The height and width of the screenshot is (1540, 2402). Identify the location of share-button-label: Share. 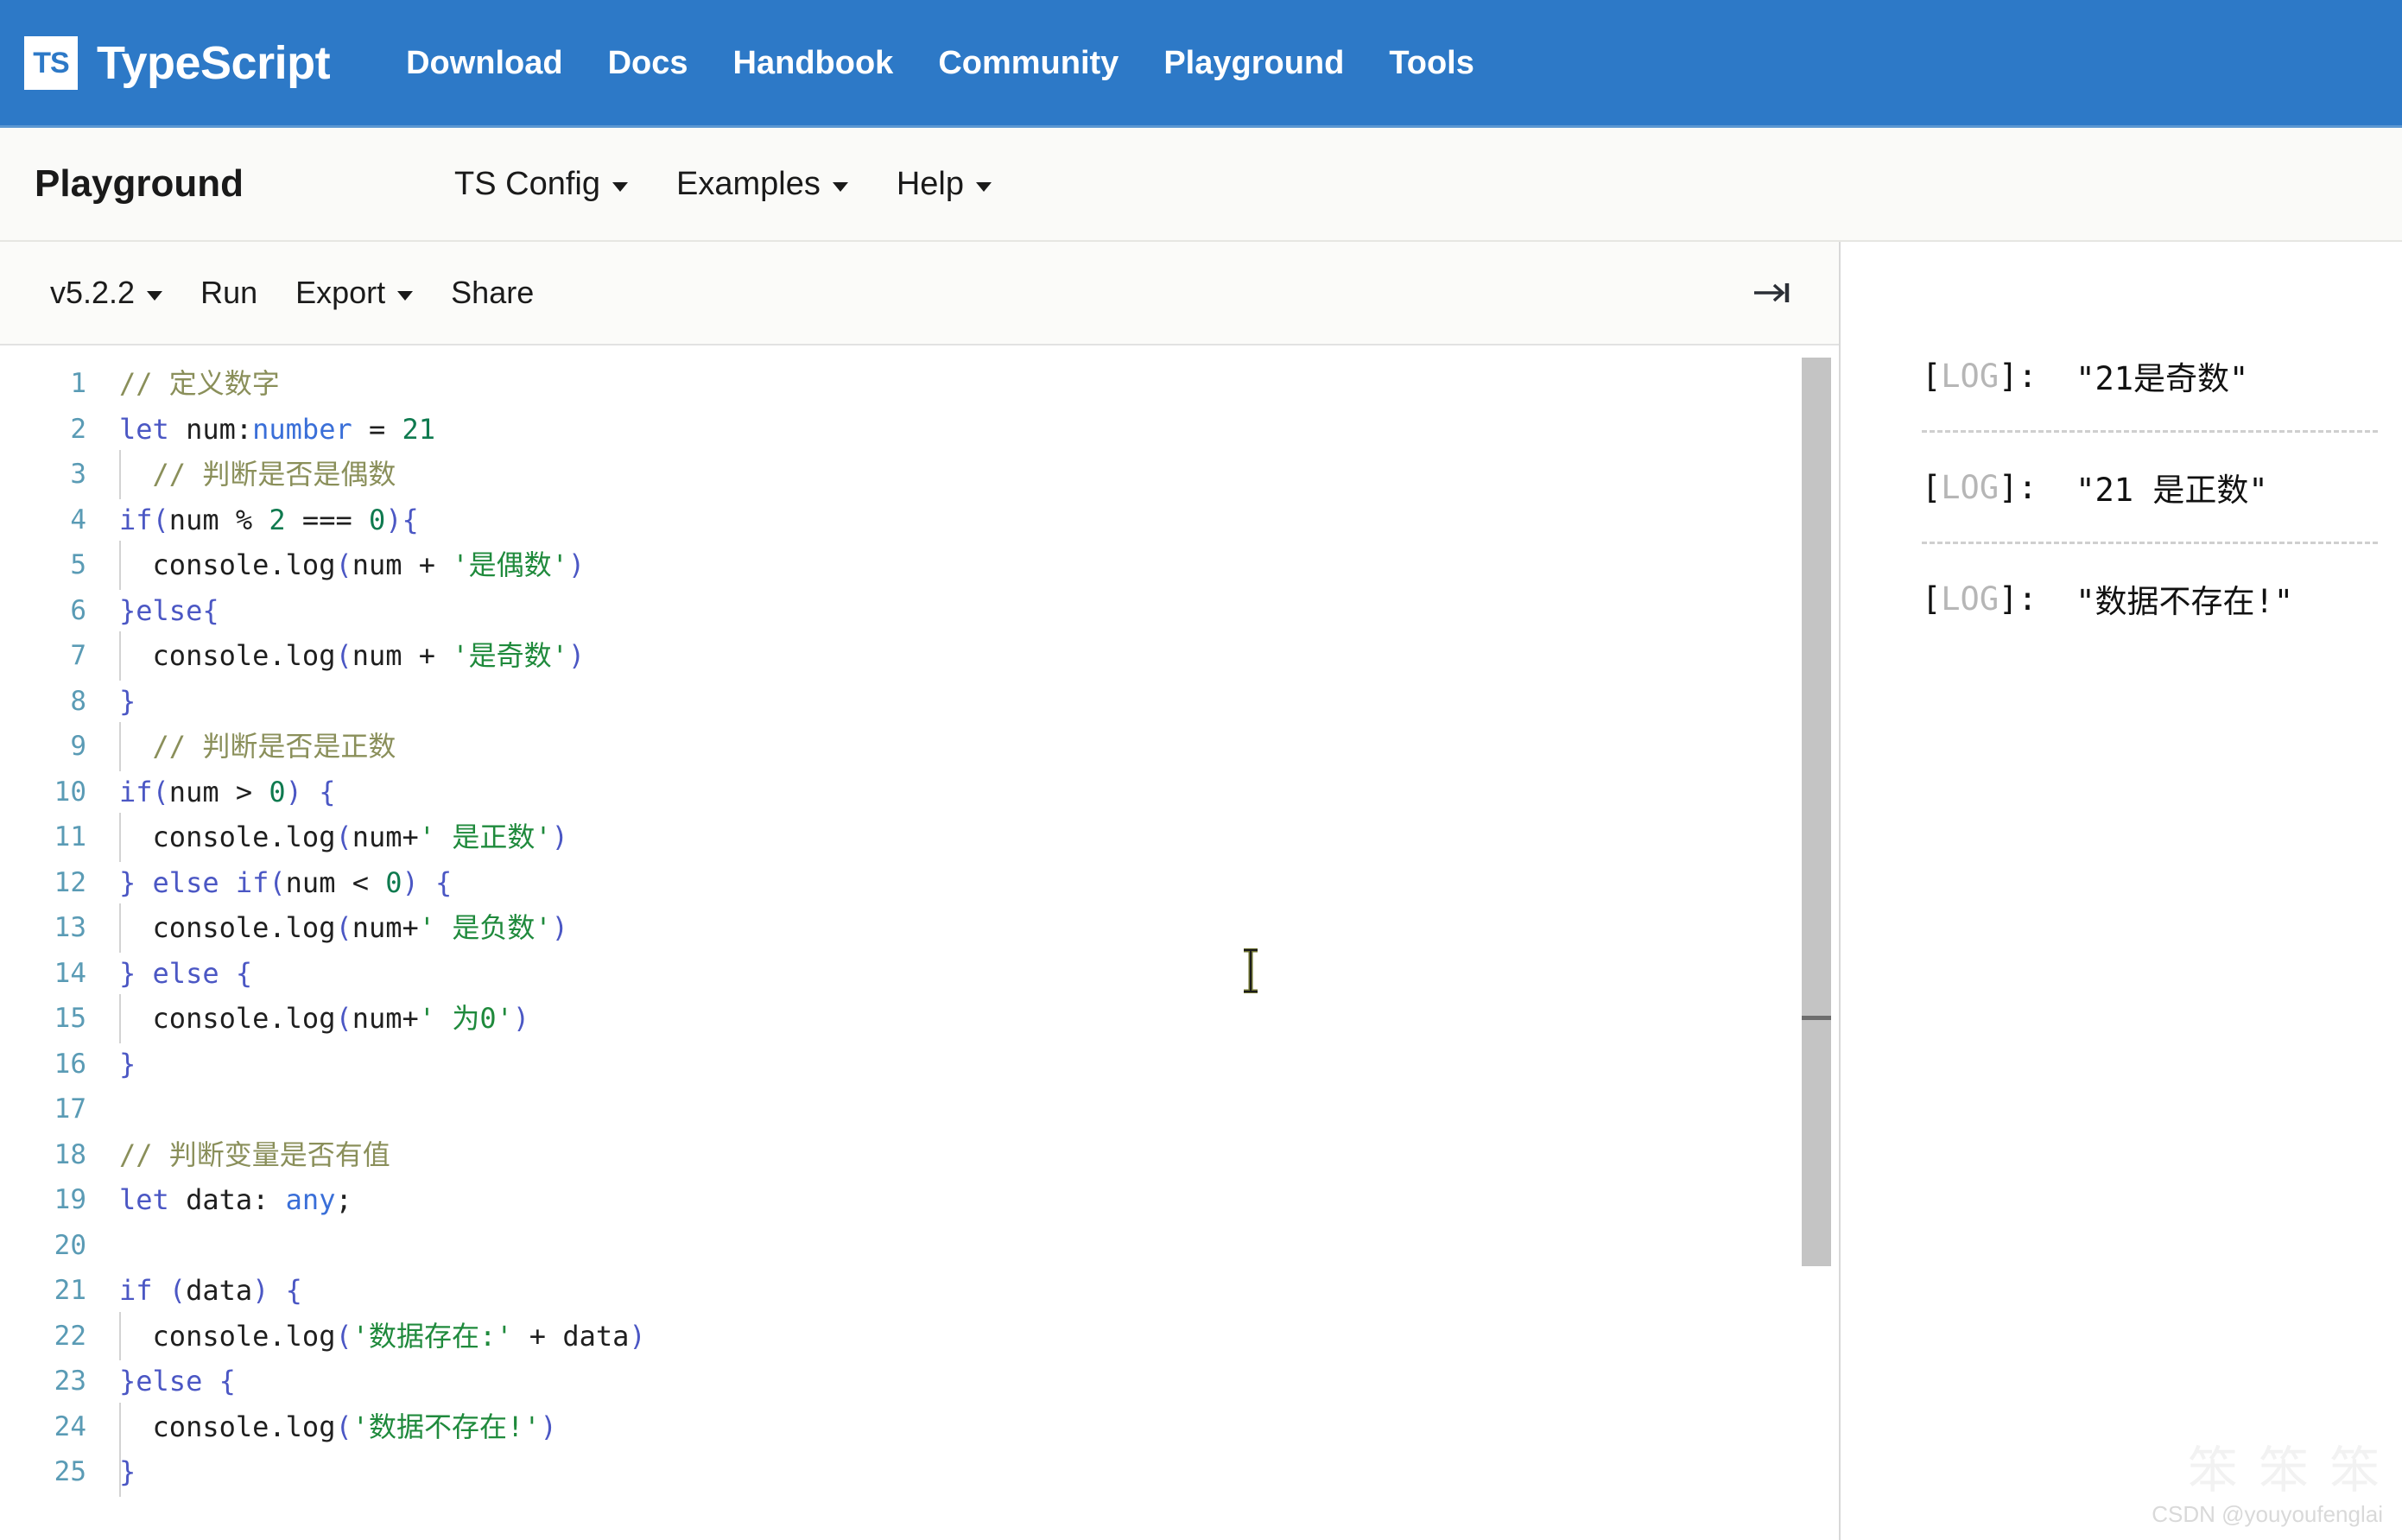
(493, 292).